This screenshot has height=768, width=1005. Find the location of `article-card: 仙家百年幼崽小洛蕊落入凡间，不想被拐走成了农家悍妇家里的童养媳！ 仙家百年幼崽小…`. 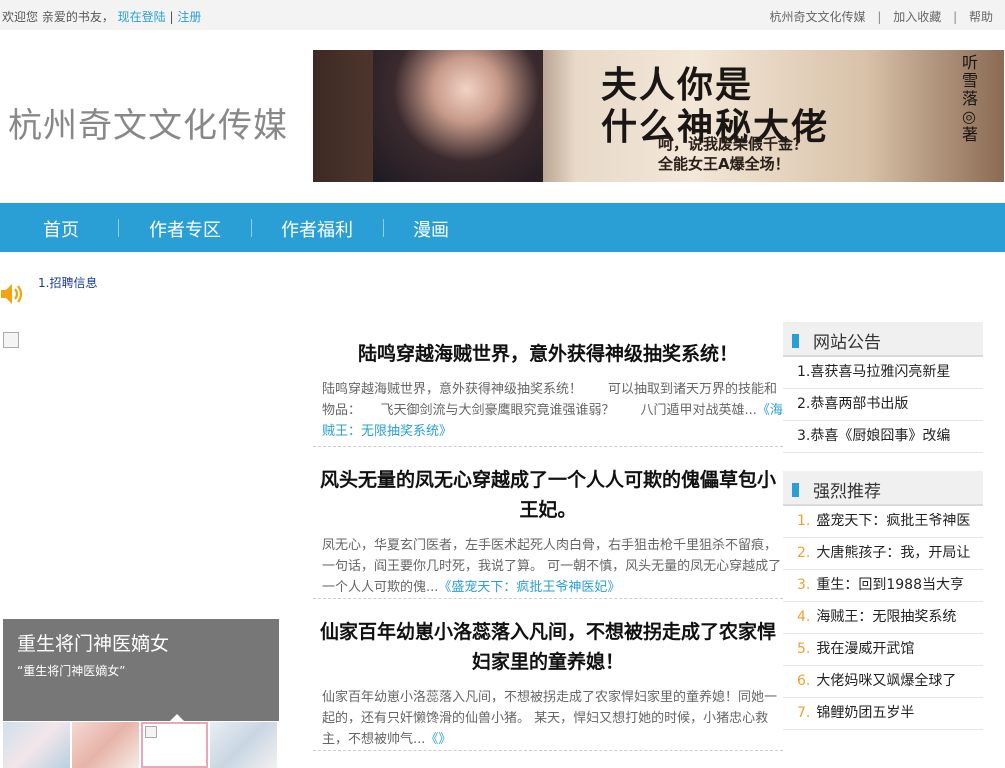

article-card: 仙家百年幼崽小洛蕊落入凡间，不想被拐走成了农家悍妇家里的童养媳！ 仙家百年幼崽小… is located at coordinates (548, 684).